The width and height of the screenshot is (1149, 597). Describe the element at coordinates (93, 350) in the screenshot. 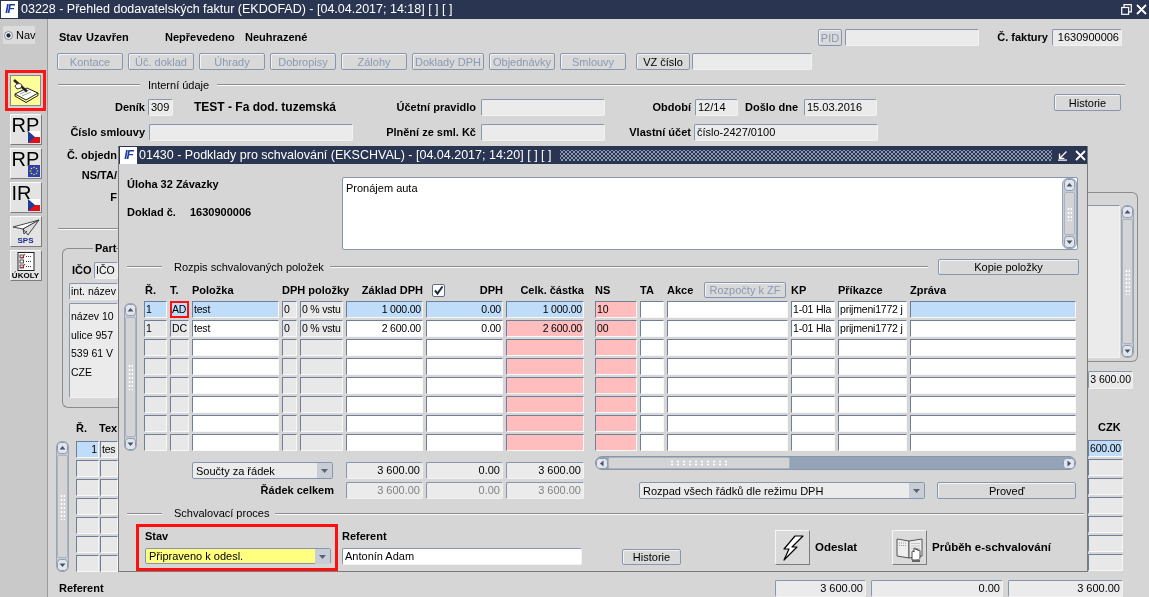

I see `address-field: název 10 ulice 957 539 61 V CZE` at that location.